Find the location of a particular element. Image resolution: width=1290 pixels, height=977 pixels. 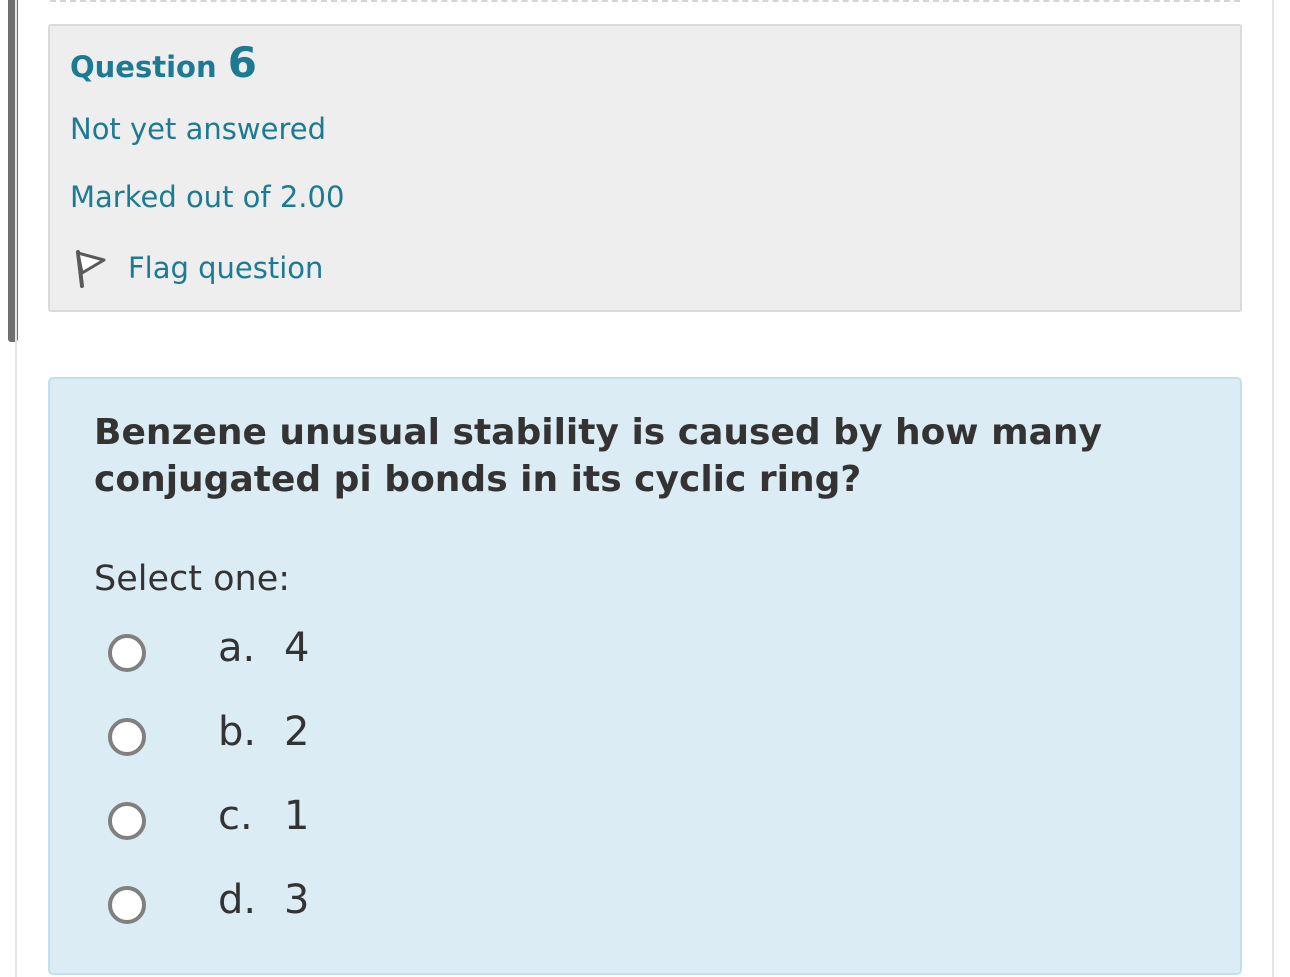

right-page-border is located at coordinates (1273, 488).